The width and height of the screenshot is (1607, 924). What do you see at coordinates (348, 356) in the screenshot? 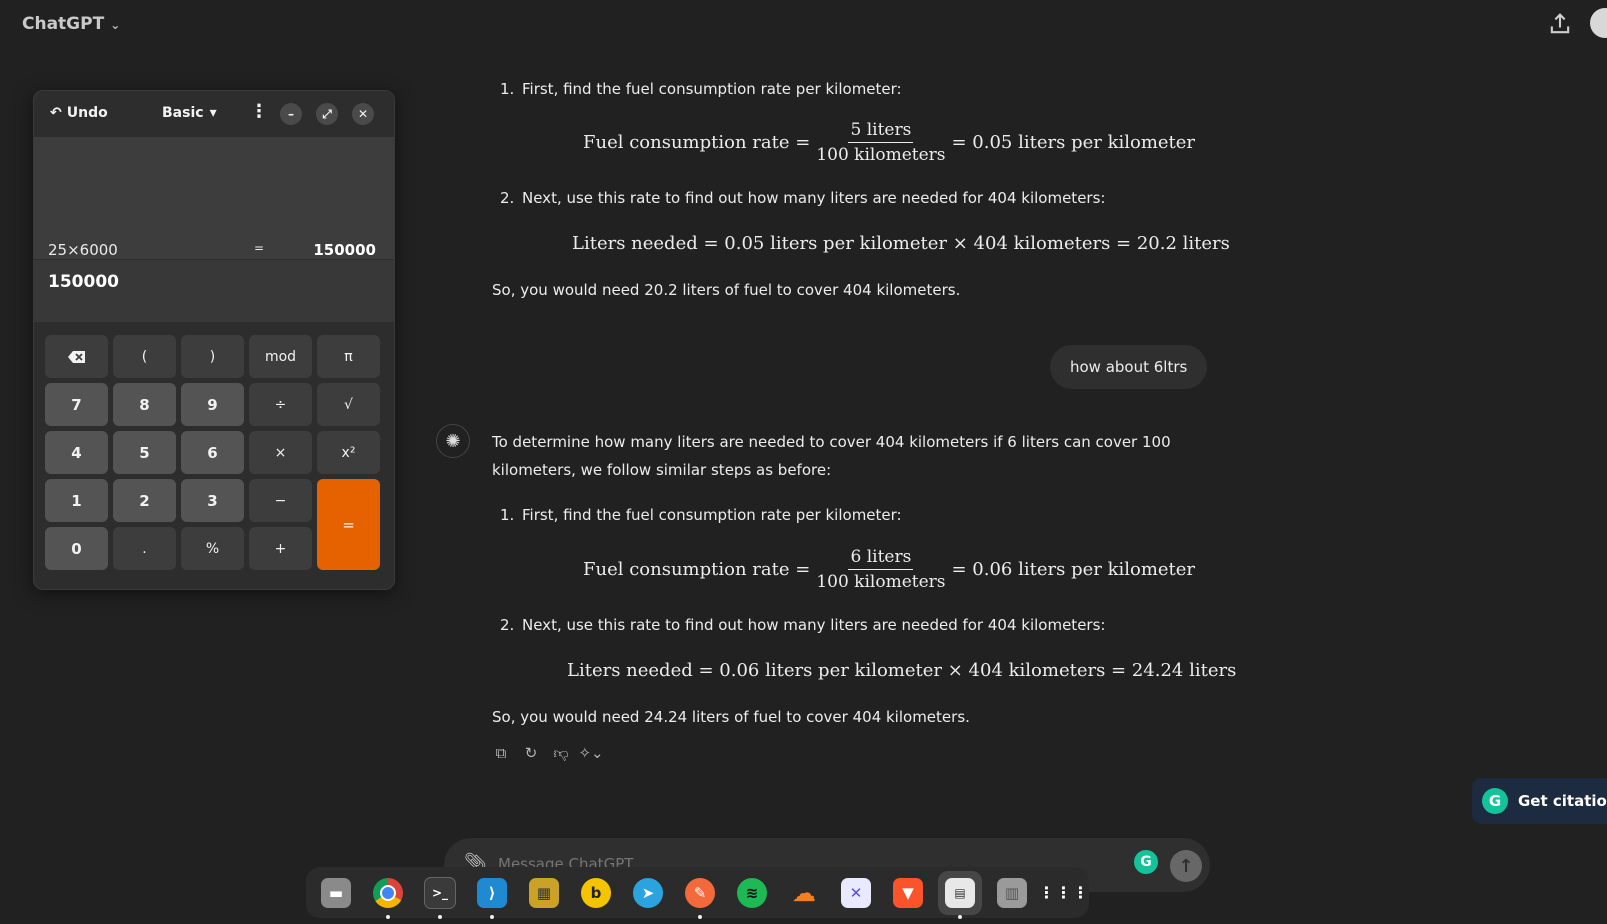
I see `pi-button: π` at bounding box center [348, 356].